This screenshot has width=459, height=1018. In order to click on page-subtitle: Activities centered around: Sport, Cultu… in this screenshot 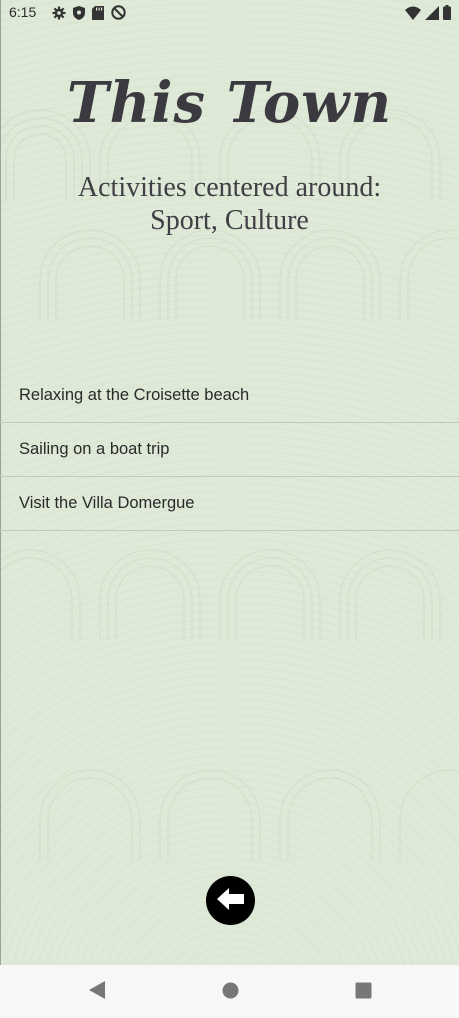, I will do `click(229, 204)`.